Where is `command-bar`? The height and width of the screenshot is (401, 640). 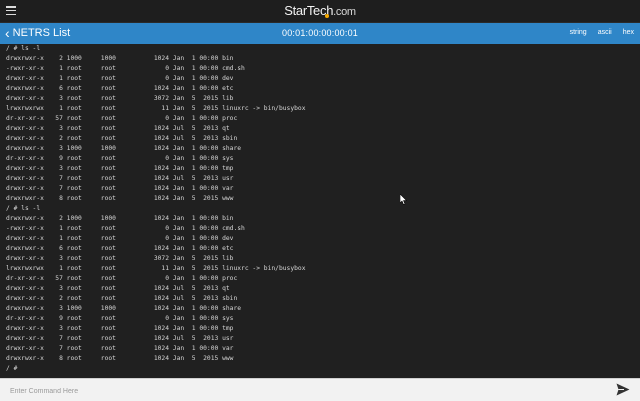
command-bar is located at coordinates (320, 389).